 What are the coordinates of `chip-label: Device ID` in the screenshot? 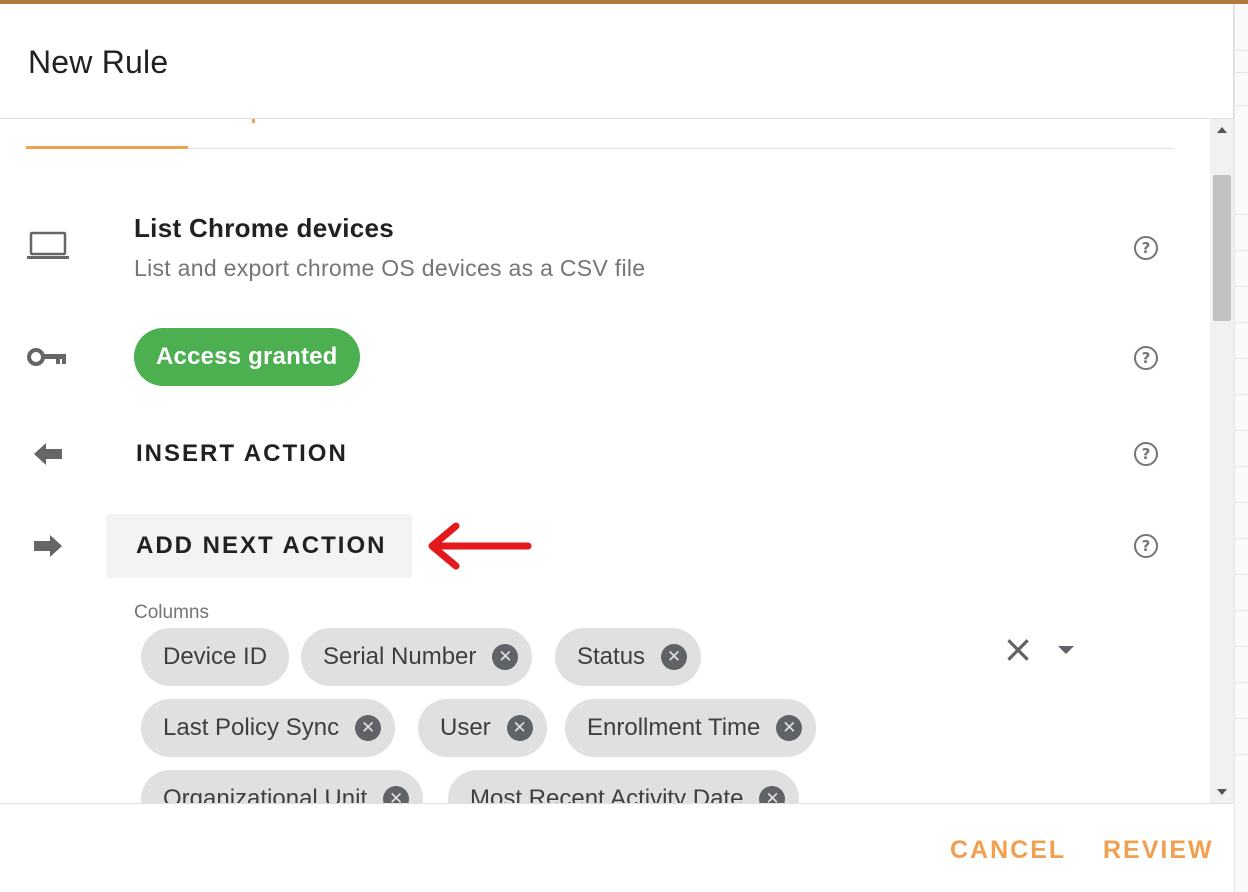 It's located at (215, 656).